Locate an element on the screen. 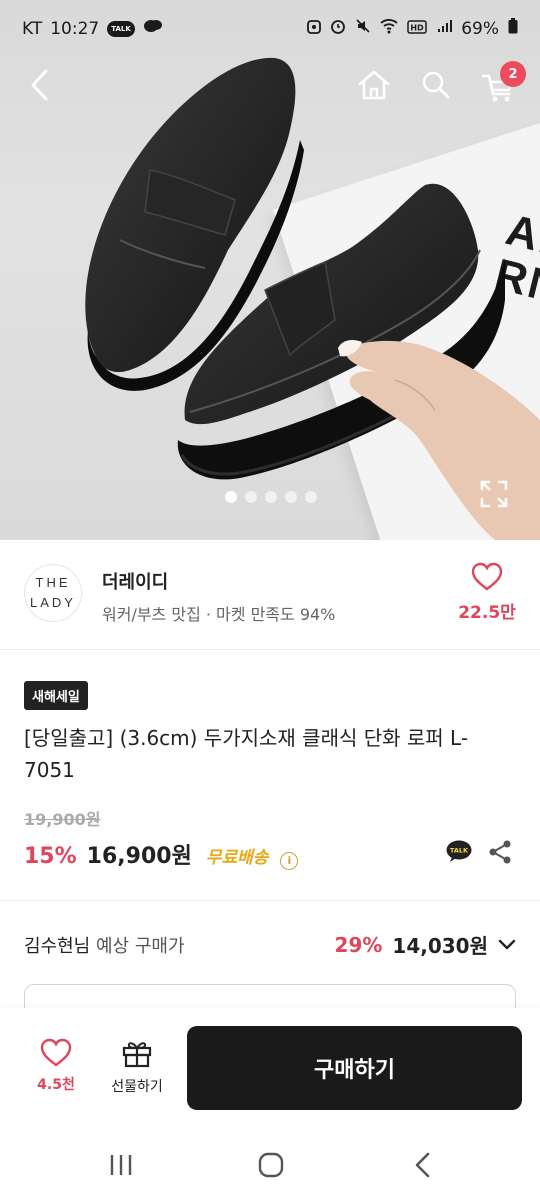 The image size is (540, 1200). share-icon is located at coordinates (500, 852).